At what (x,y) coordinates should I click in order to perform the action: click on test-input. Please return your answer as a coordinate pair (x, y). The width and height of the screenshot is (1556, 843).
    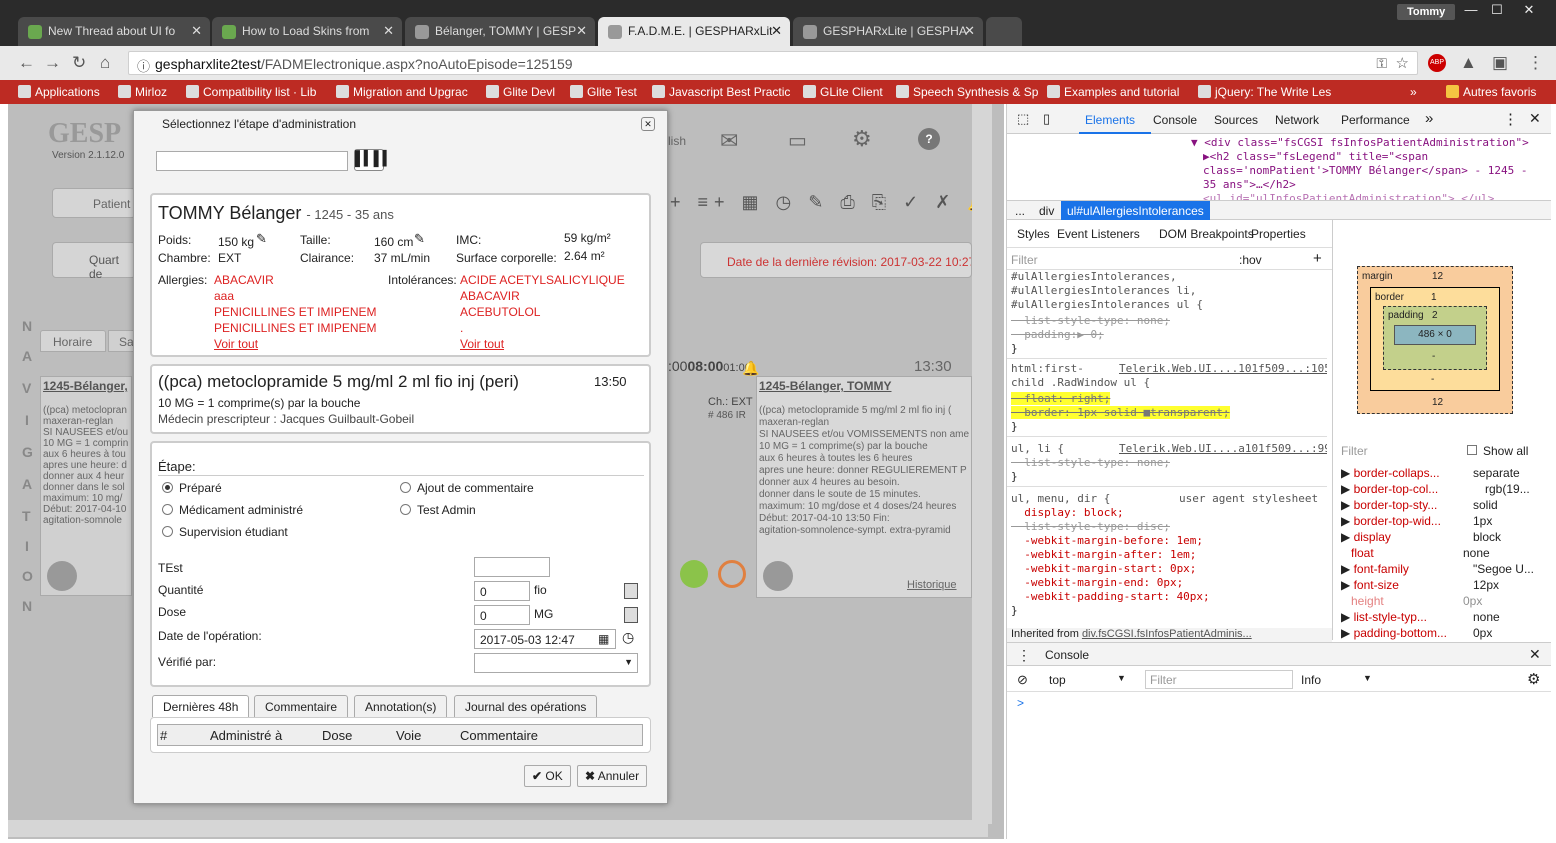
    Looking at the image, I should click on (512, 567).